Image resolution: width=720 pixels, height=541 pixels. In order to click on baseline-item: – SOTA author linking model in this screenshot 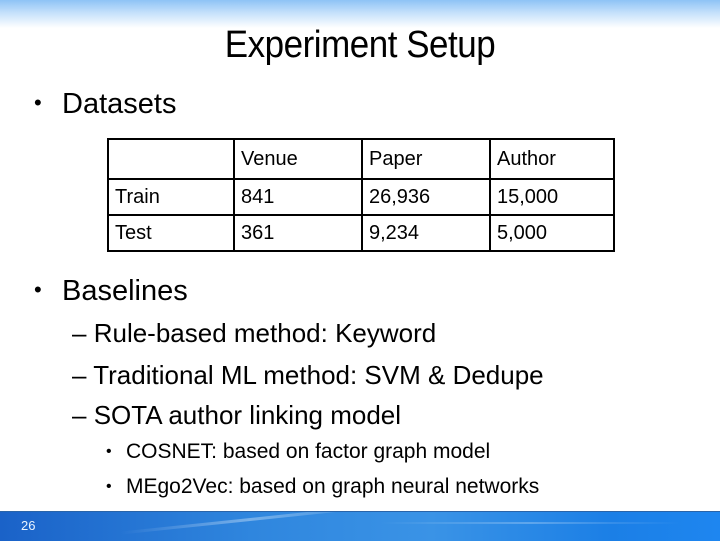, I will do `click(236, 415)`.